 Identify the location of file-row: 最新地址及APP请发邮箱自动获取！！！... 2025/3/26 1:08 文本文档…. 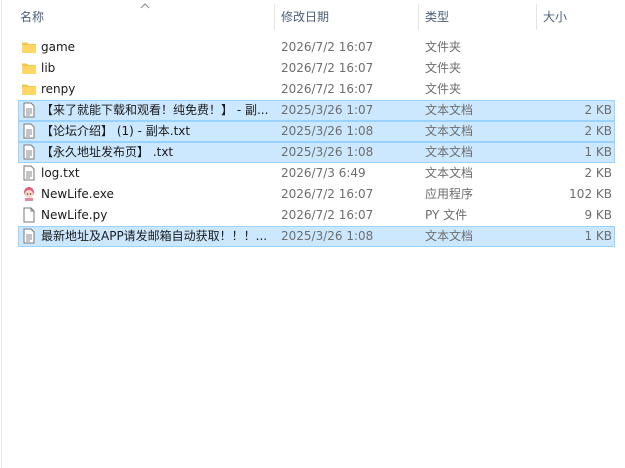
(316, 236).